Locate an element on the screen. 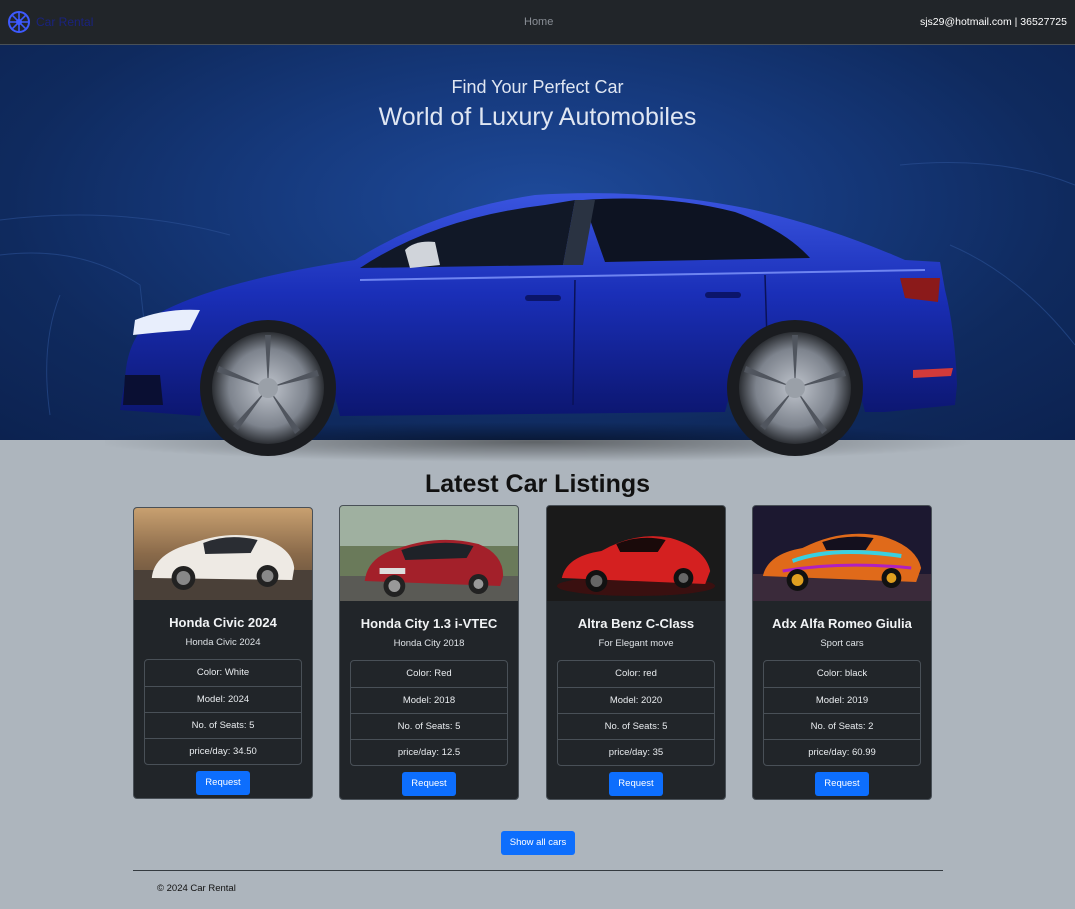 The width and height of the screenshot is (1075, 909). car-title: Adx Alfa Romeo Giulia is located at coordinates (842, 623).